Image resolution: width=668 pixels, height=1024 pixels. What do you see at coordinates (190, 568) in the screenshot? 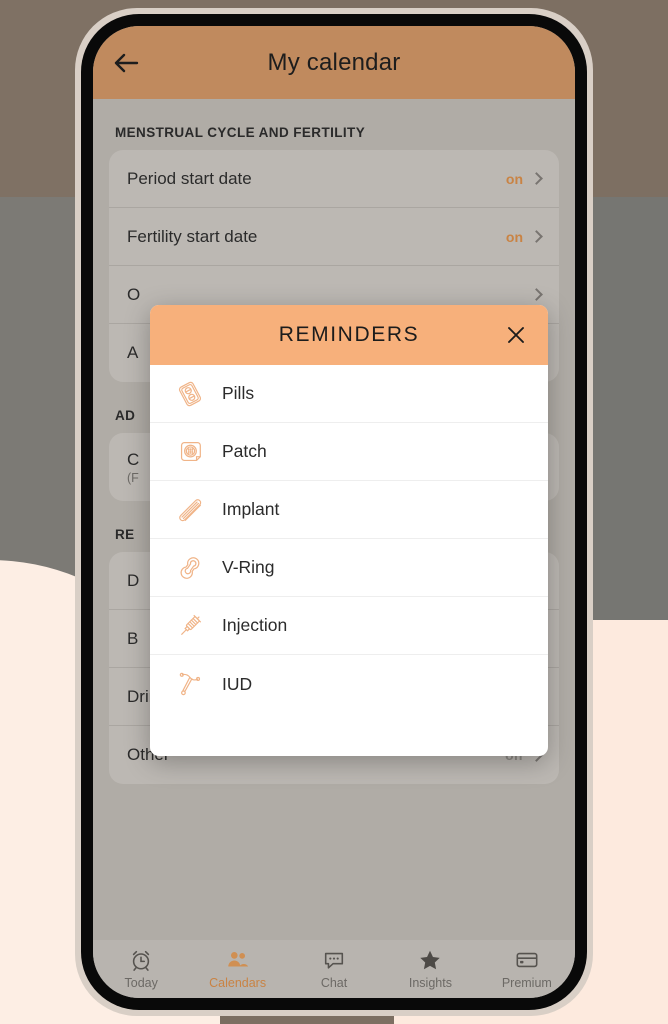
I see `vring-icon` at bounding box center [190, 568].